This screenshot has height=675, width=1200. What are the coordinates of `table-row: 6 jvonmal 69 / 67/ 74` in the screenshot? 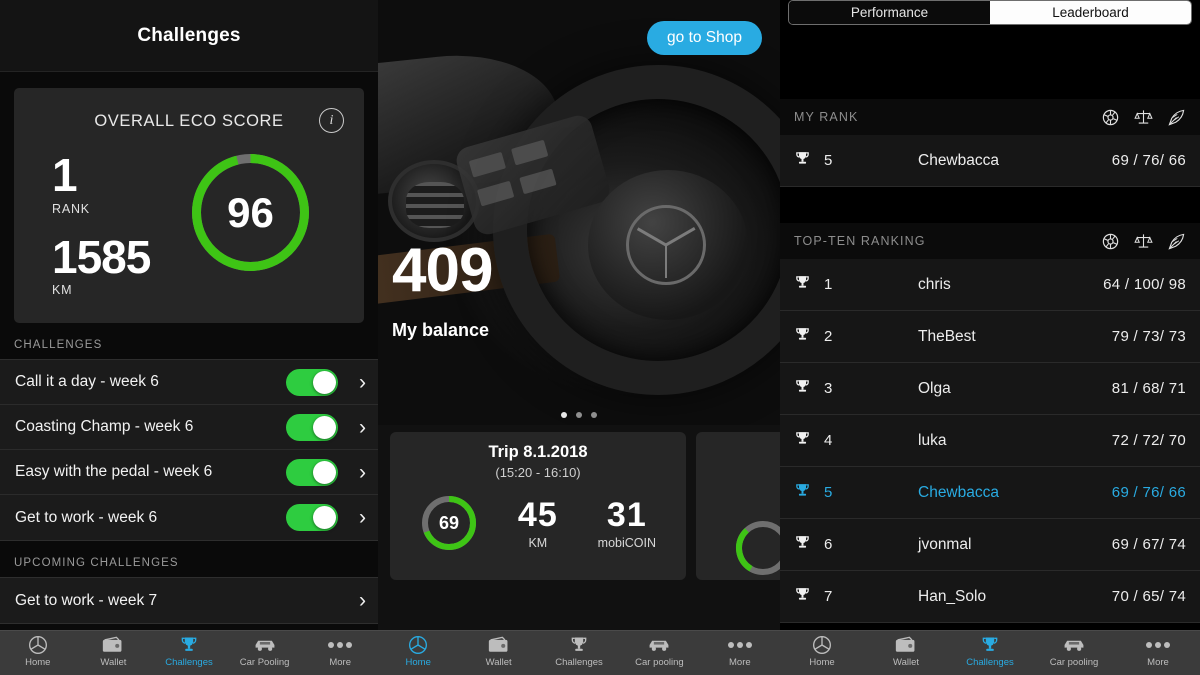 It's located at (990, 545).